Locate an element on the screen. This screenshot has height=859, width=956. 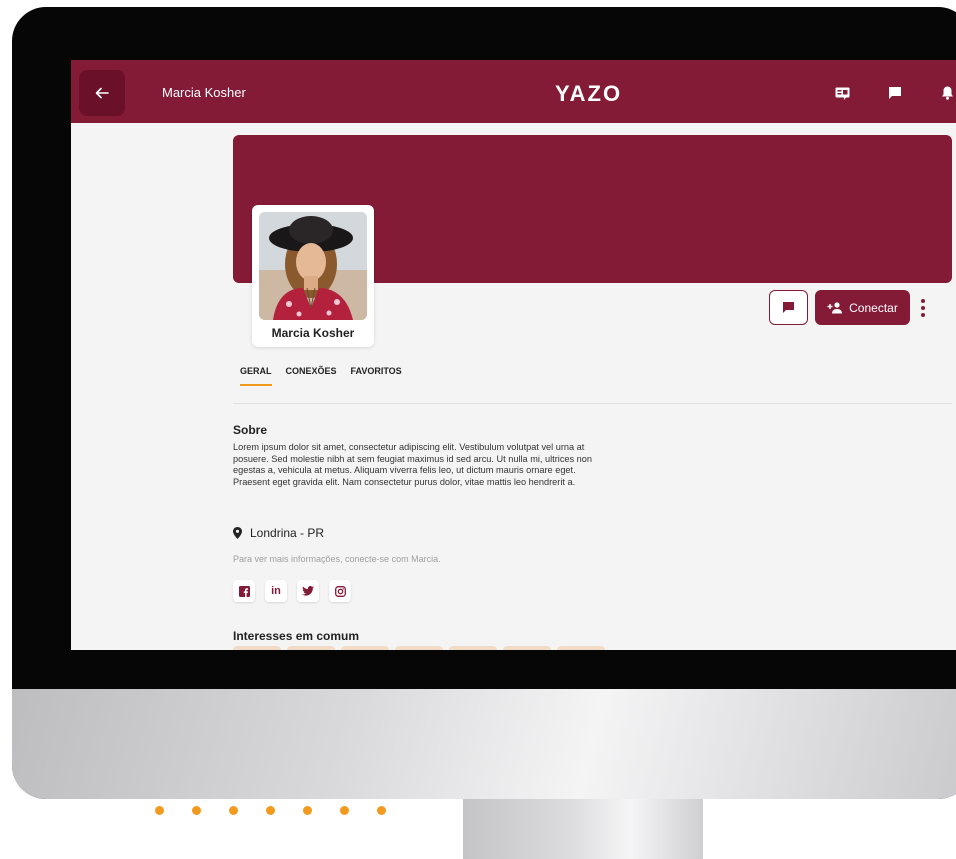
arrow-left-icon is located at coordinates (102, 93).